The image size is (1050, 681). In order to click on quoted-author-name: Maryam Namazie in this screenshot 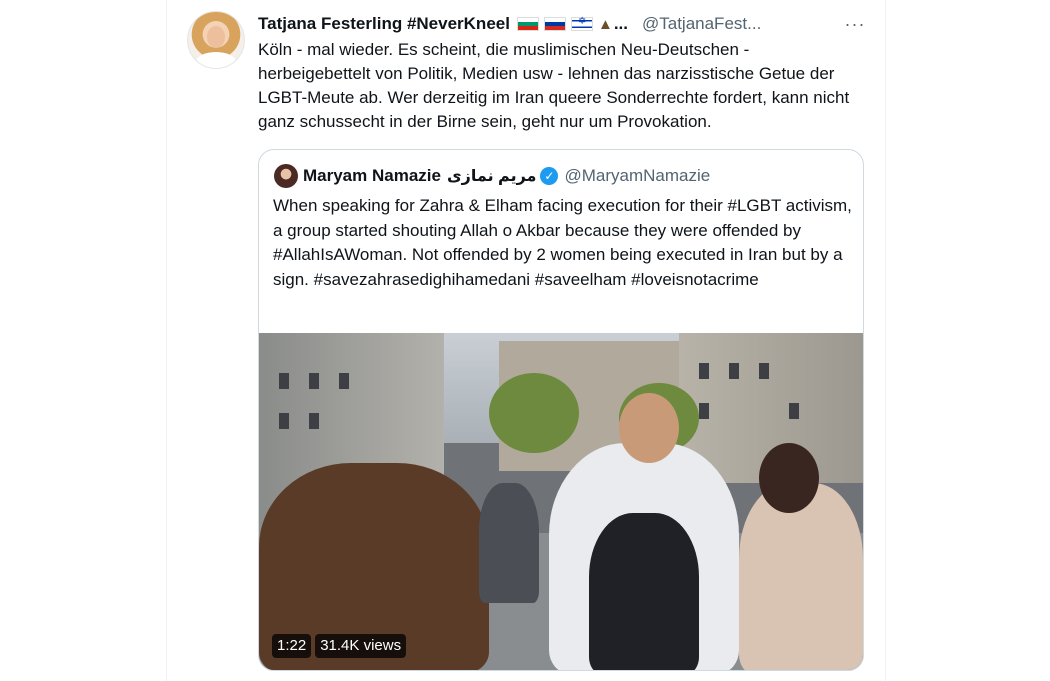, I will do `click(372, 176)`.